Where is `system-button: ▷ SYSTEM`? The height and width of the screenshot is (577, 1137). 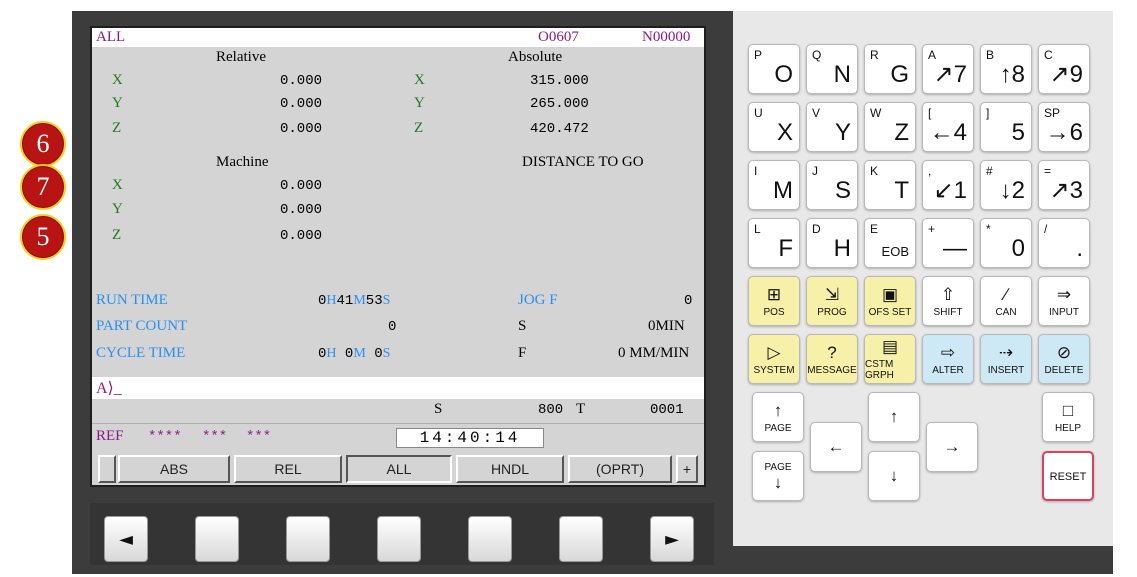 system-button: ▷ SYSTEM is located at coordinates (774, 359).